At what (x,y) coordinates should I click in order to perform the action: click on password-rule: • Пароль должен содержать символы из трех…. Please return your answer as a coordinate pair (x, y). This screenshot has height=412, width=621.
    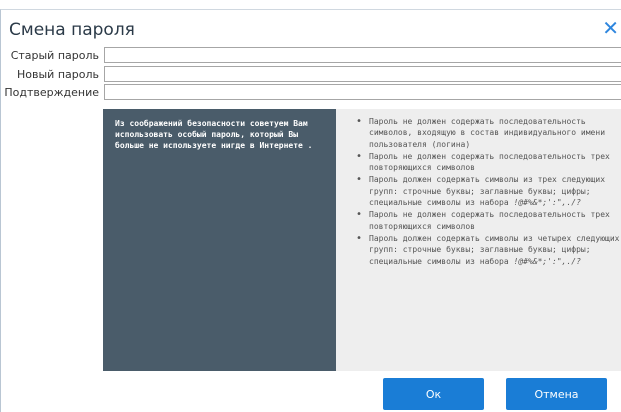
    Looking at the image, I should click on (481, 191).